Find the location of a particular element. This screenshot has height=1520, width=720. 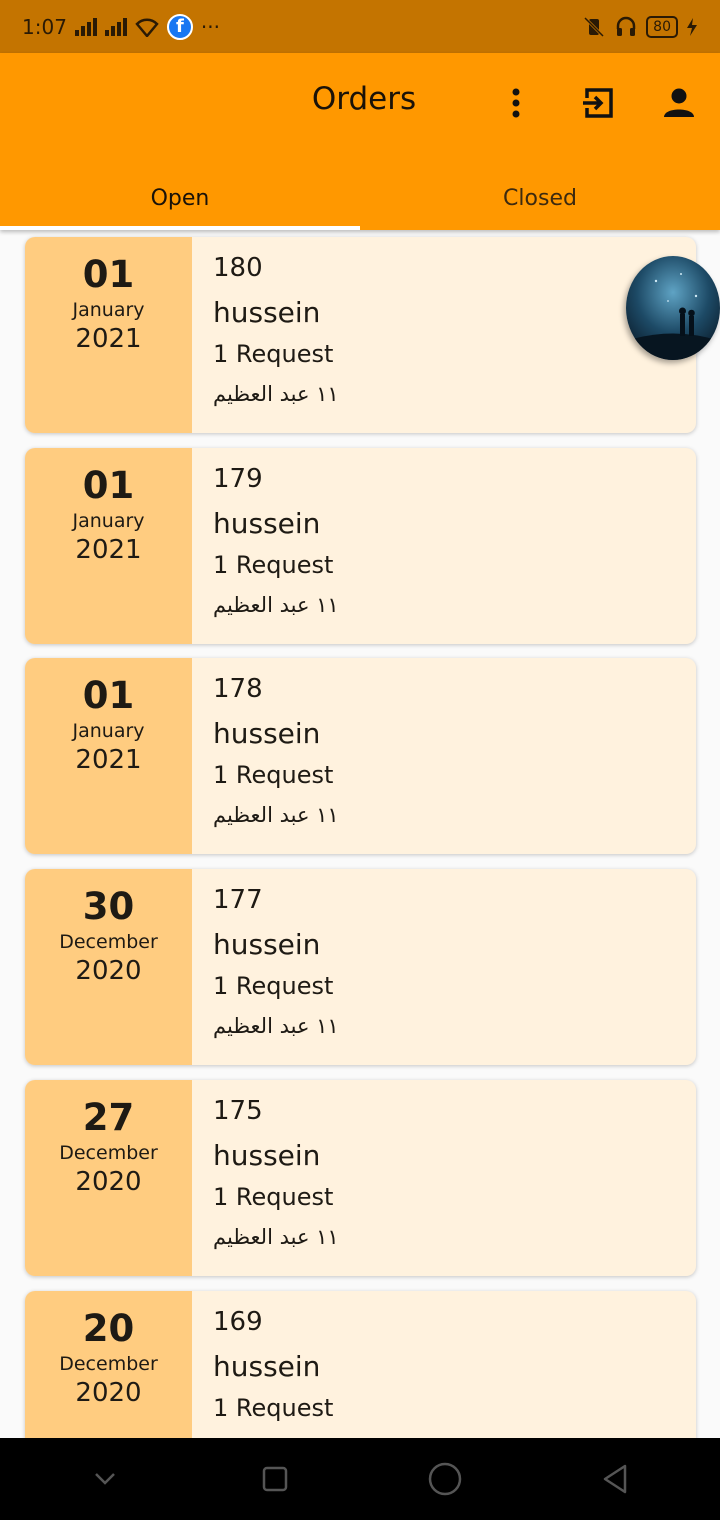

facebook-icon: f is located at coordinates (179, 26).